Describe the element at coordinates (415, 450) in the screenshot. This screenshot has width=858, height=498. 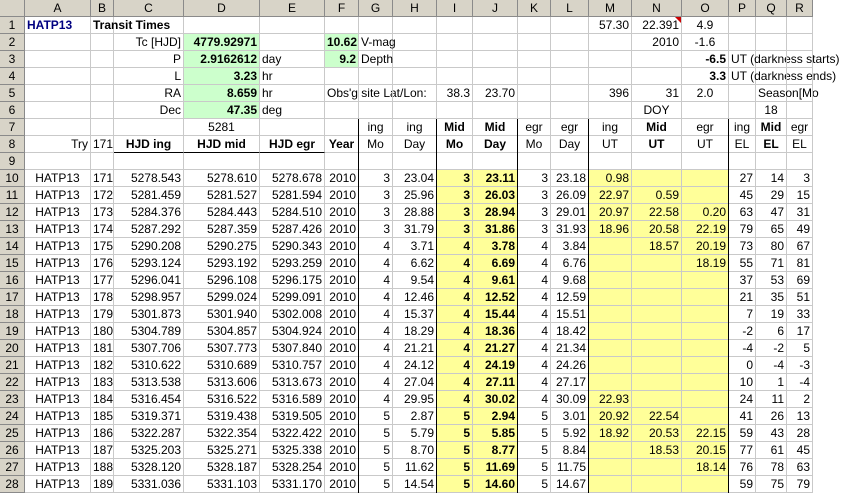
I see `cell-h26: 8.70` at that location.